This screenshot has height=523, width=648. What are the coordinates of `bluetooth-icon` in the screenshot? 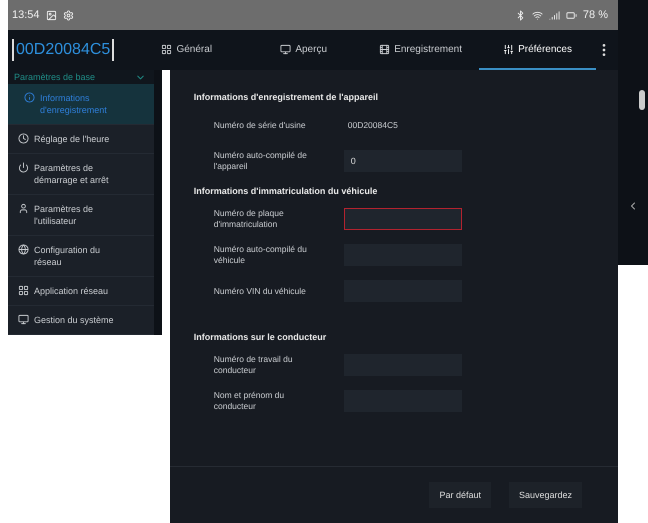 It's located at (520, 15).